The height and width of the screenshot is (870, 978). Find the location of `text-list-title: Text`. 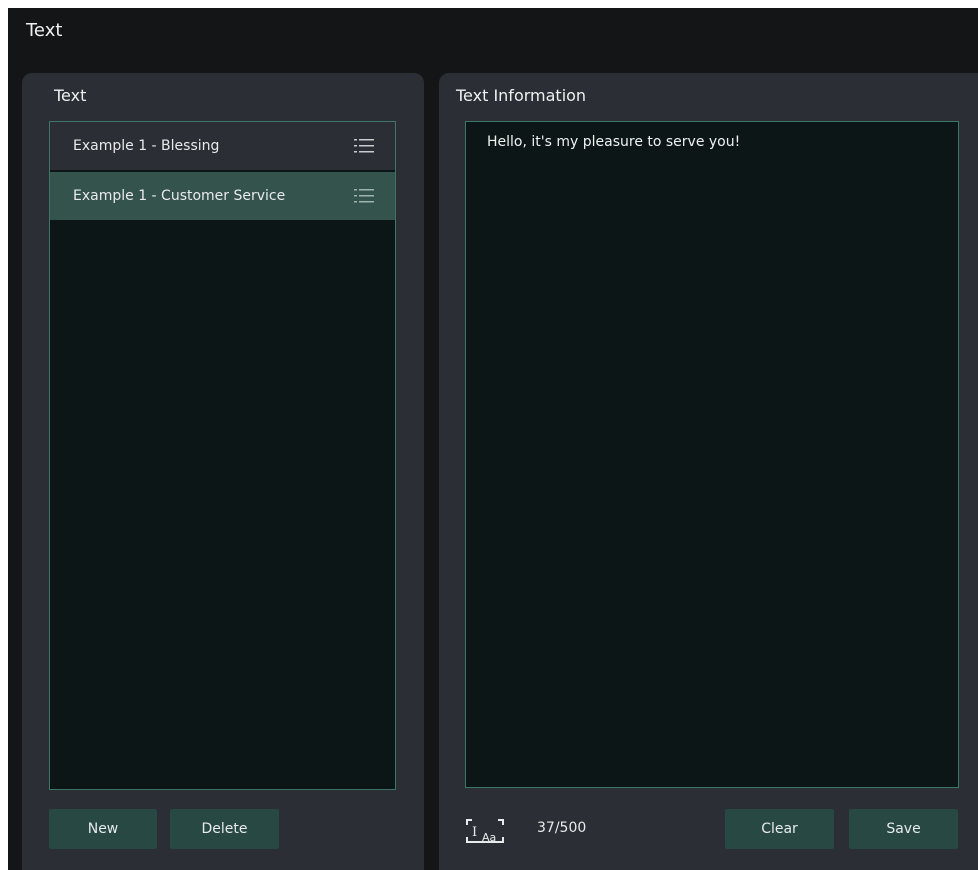

text-list-title: Text is located at coordinates (70, 95).